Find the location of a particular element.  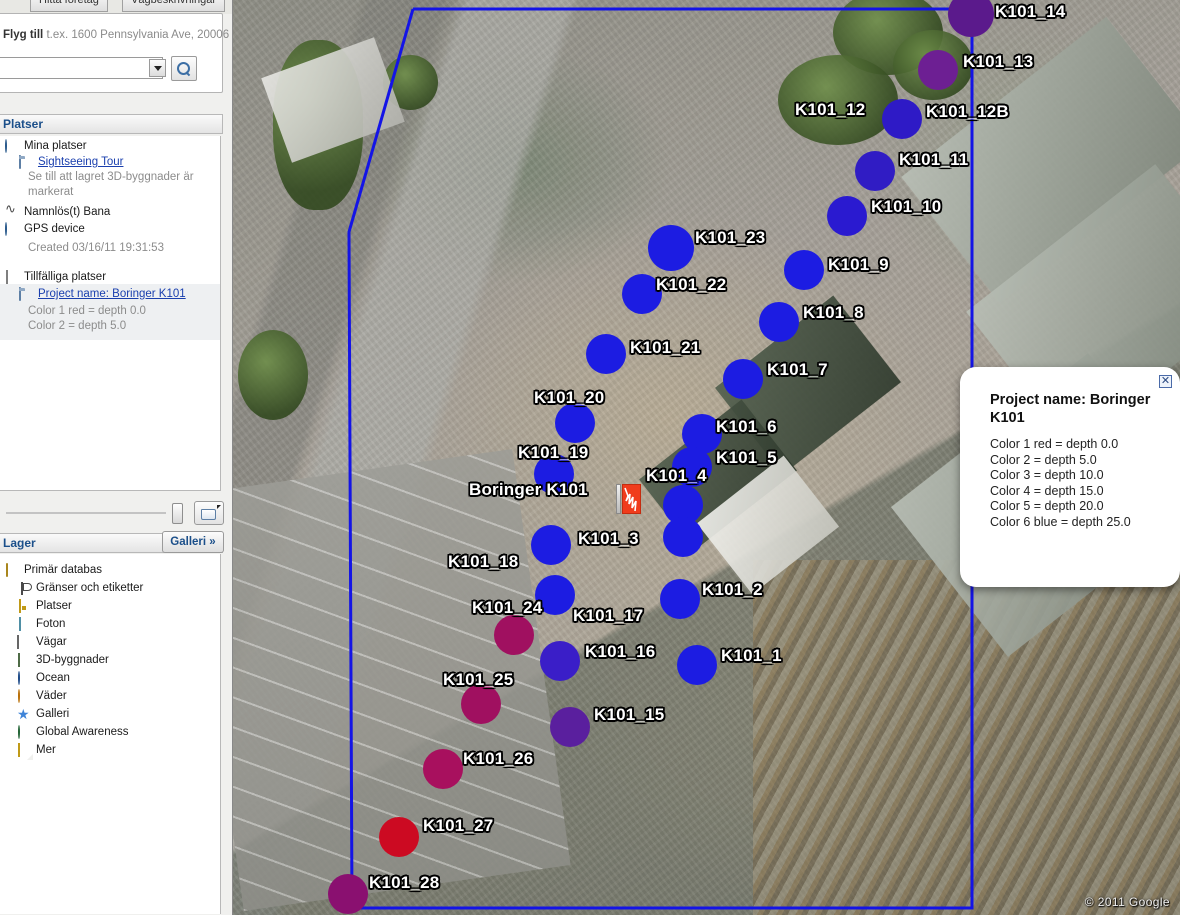

placemark-square-icon is located at coordinates (24, 607).